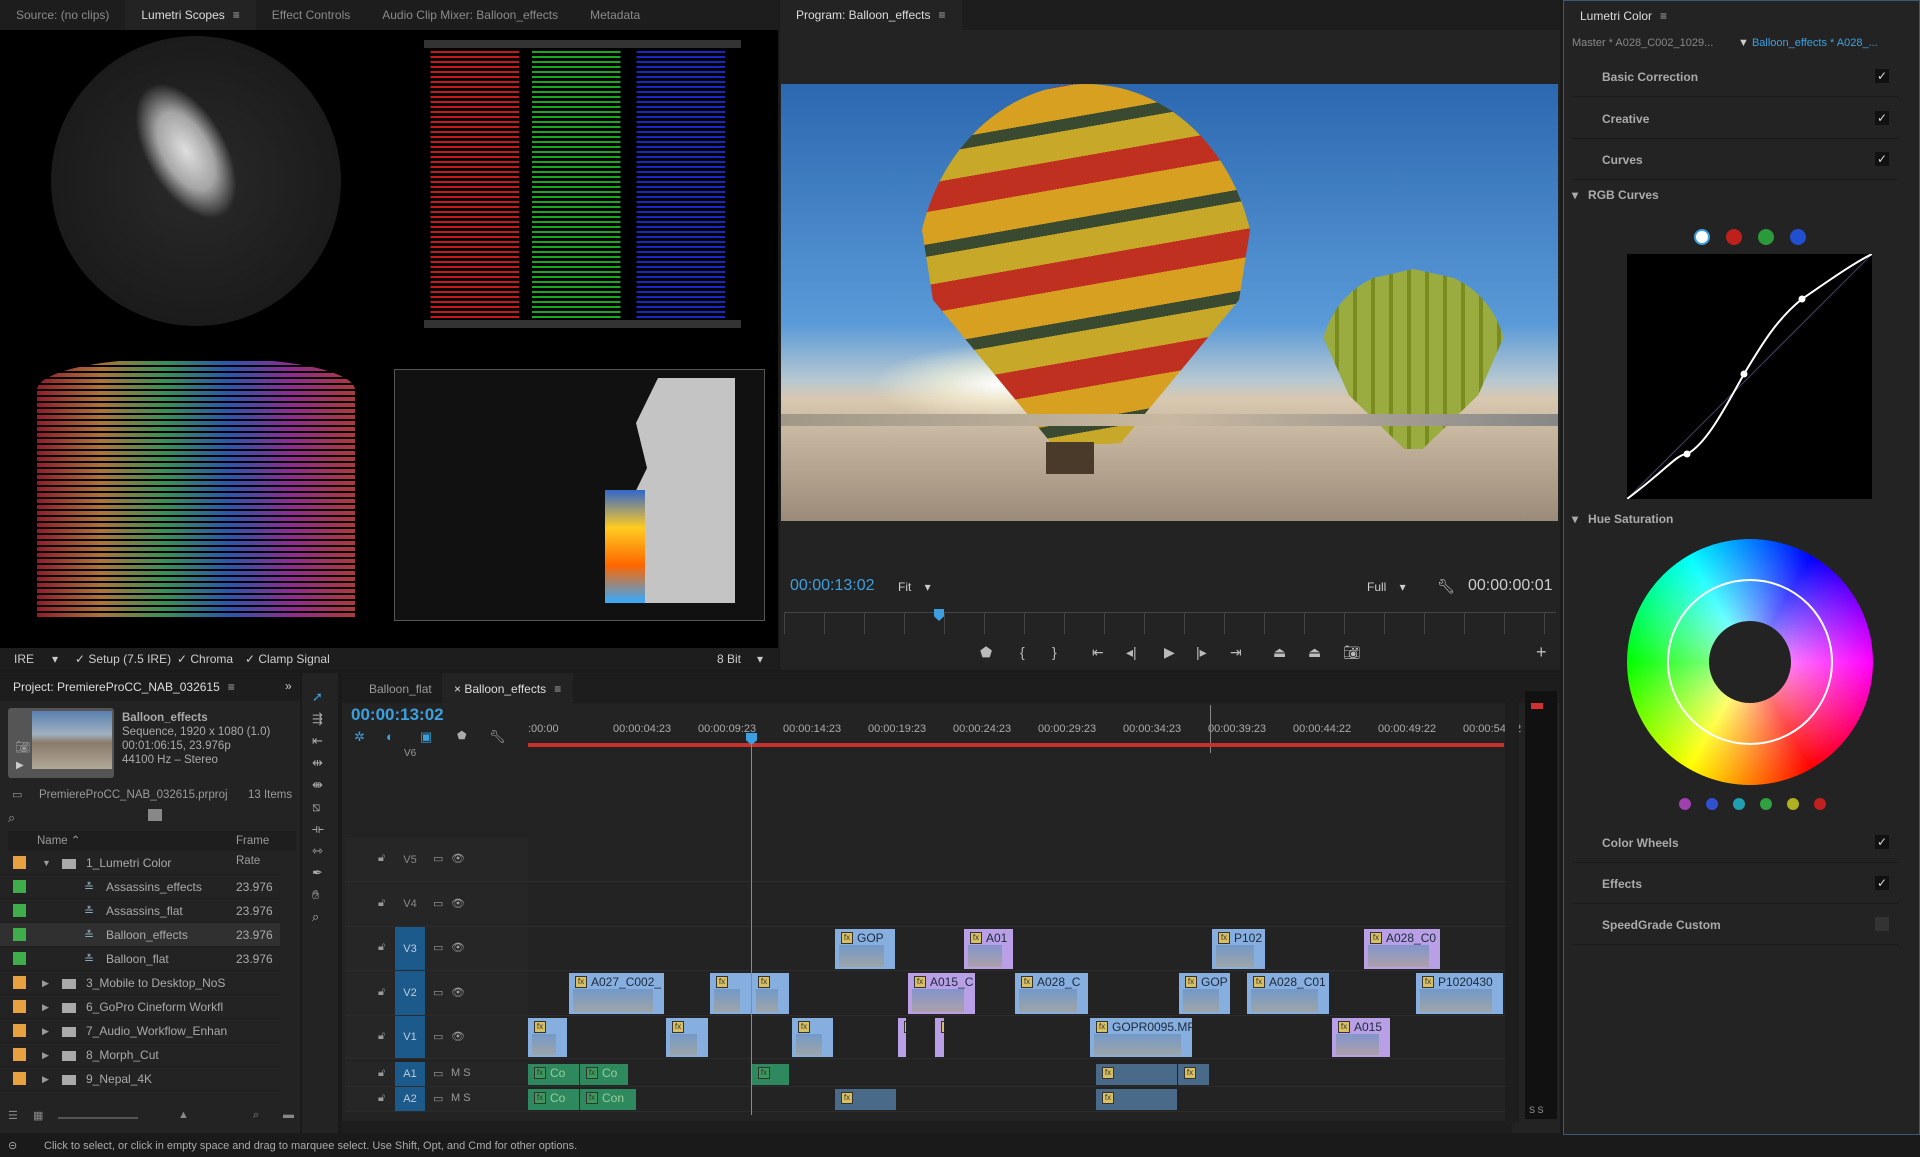  I want to click on rgb-curve-editor, so click(1749, 376).